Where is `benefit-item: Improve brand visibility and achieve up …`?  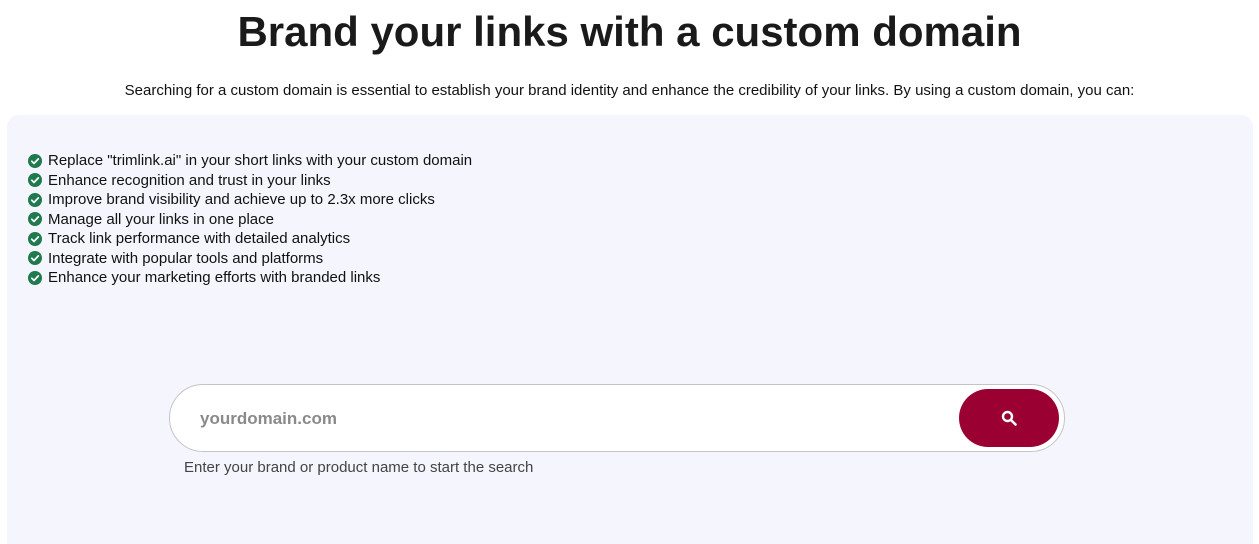
benefit-item: Improve brand visibility and achieve up … is located at coordinates (250, 200).